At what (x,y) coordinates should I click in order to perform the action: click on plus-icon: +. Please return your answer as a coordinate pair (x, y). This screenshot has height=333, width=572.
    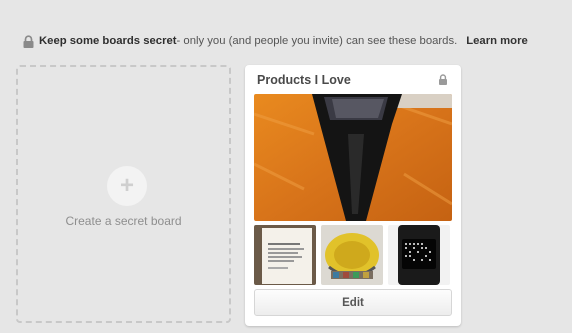
    Looking at the image, I should click on (127, 186).